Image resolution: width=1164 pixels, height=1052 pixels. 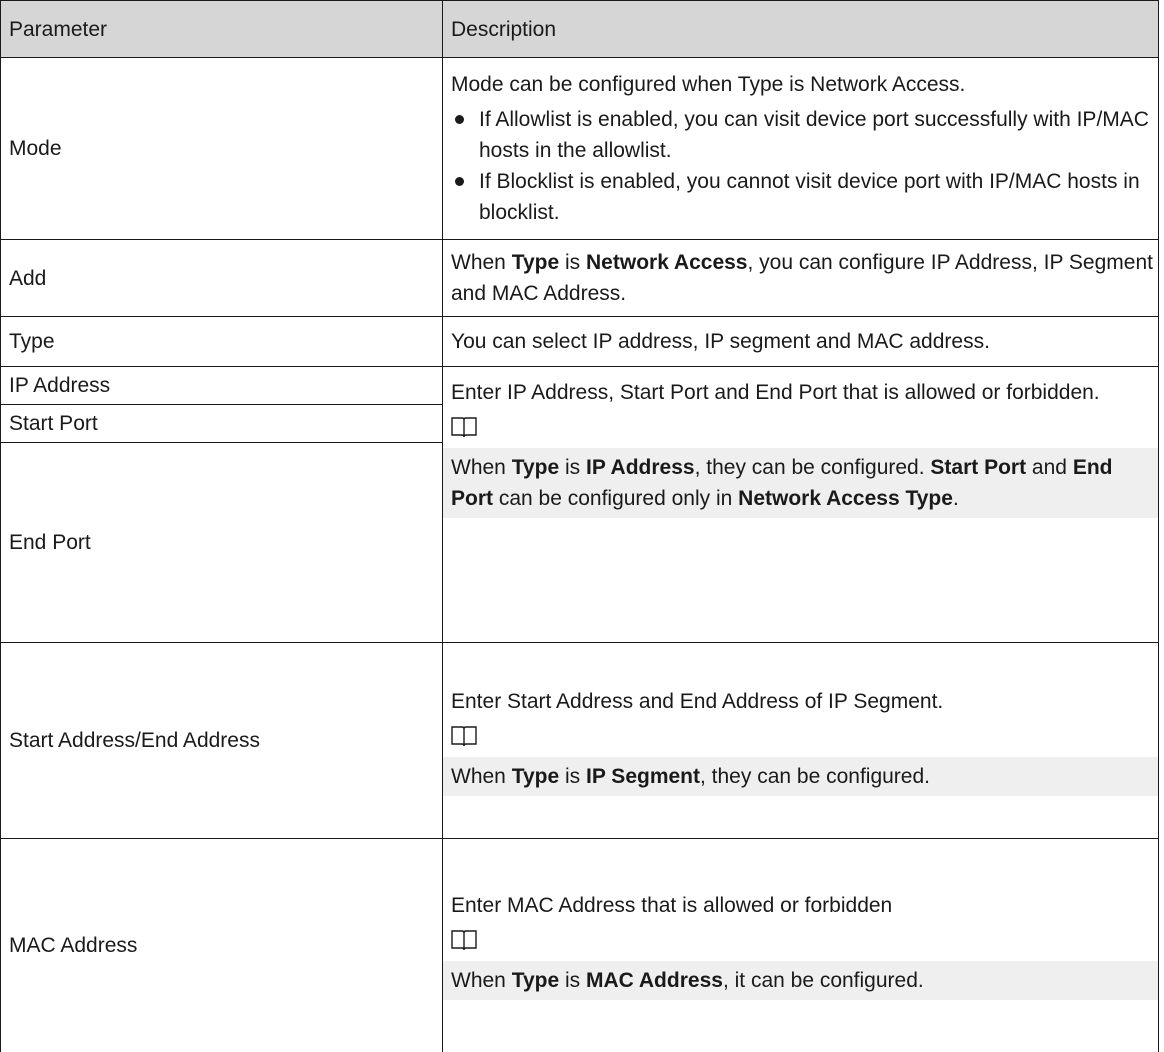 What do you see at coordinates (221, 740) in the screenshot?
I see `param-start-end-address: Start Address/End Address` at bounding box center [221, 740].